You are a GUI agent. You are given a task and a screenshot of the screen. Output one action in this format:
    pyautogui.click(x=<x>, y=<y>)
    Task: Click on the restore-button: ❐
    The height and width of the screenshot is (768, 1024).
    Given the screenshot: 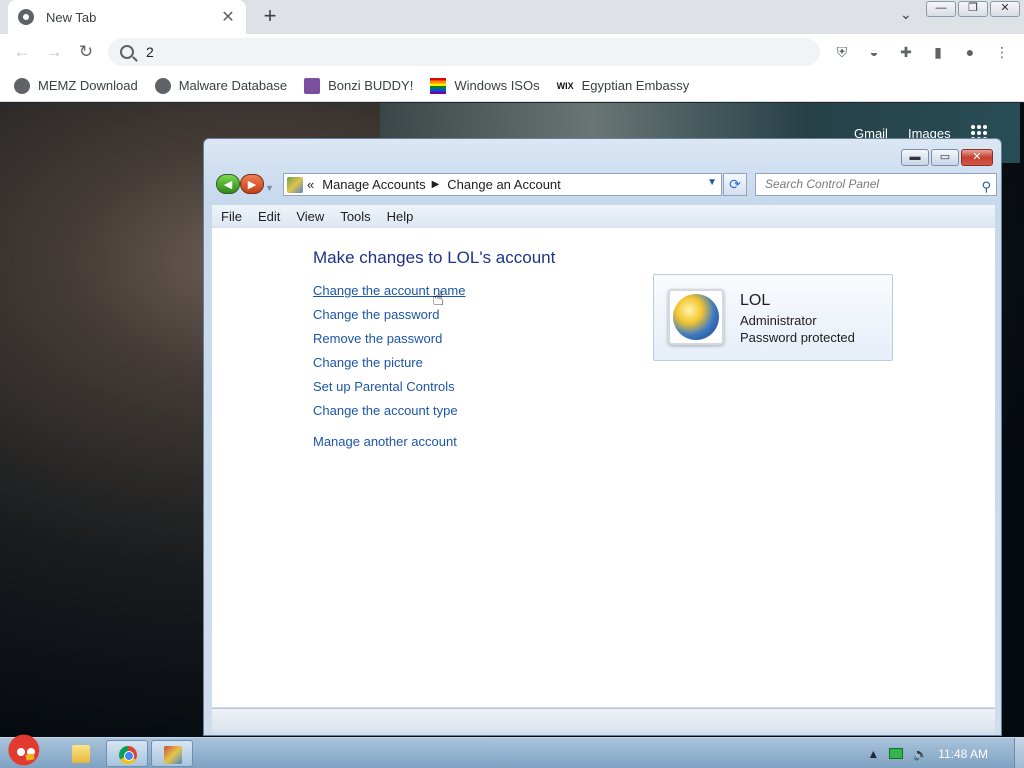 What is the action you would take?
    pyautogui.click(x=973, y=9)
    